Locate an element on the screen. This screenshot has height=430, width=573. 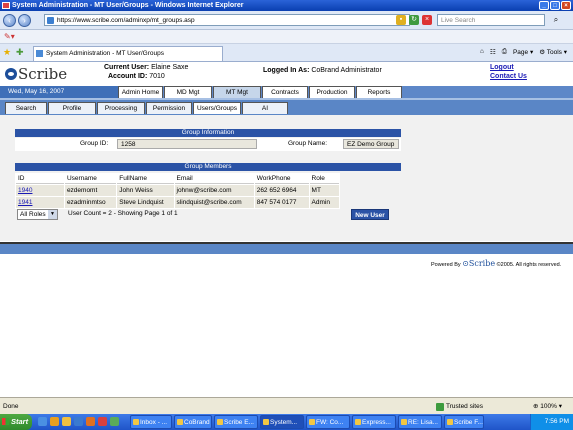
column-header-email: Email is located at coordinates (214, 179).